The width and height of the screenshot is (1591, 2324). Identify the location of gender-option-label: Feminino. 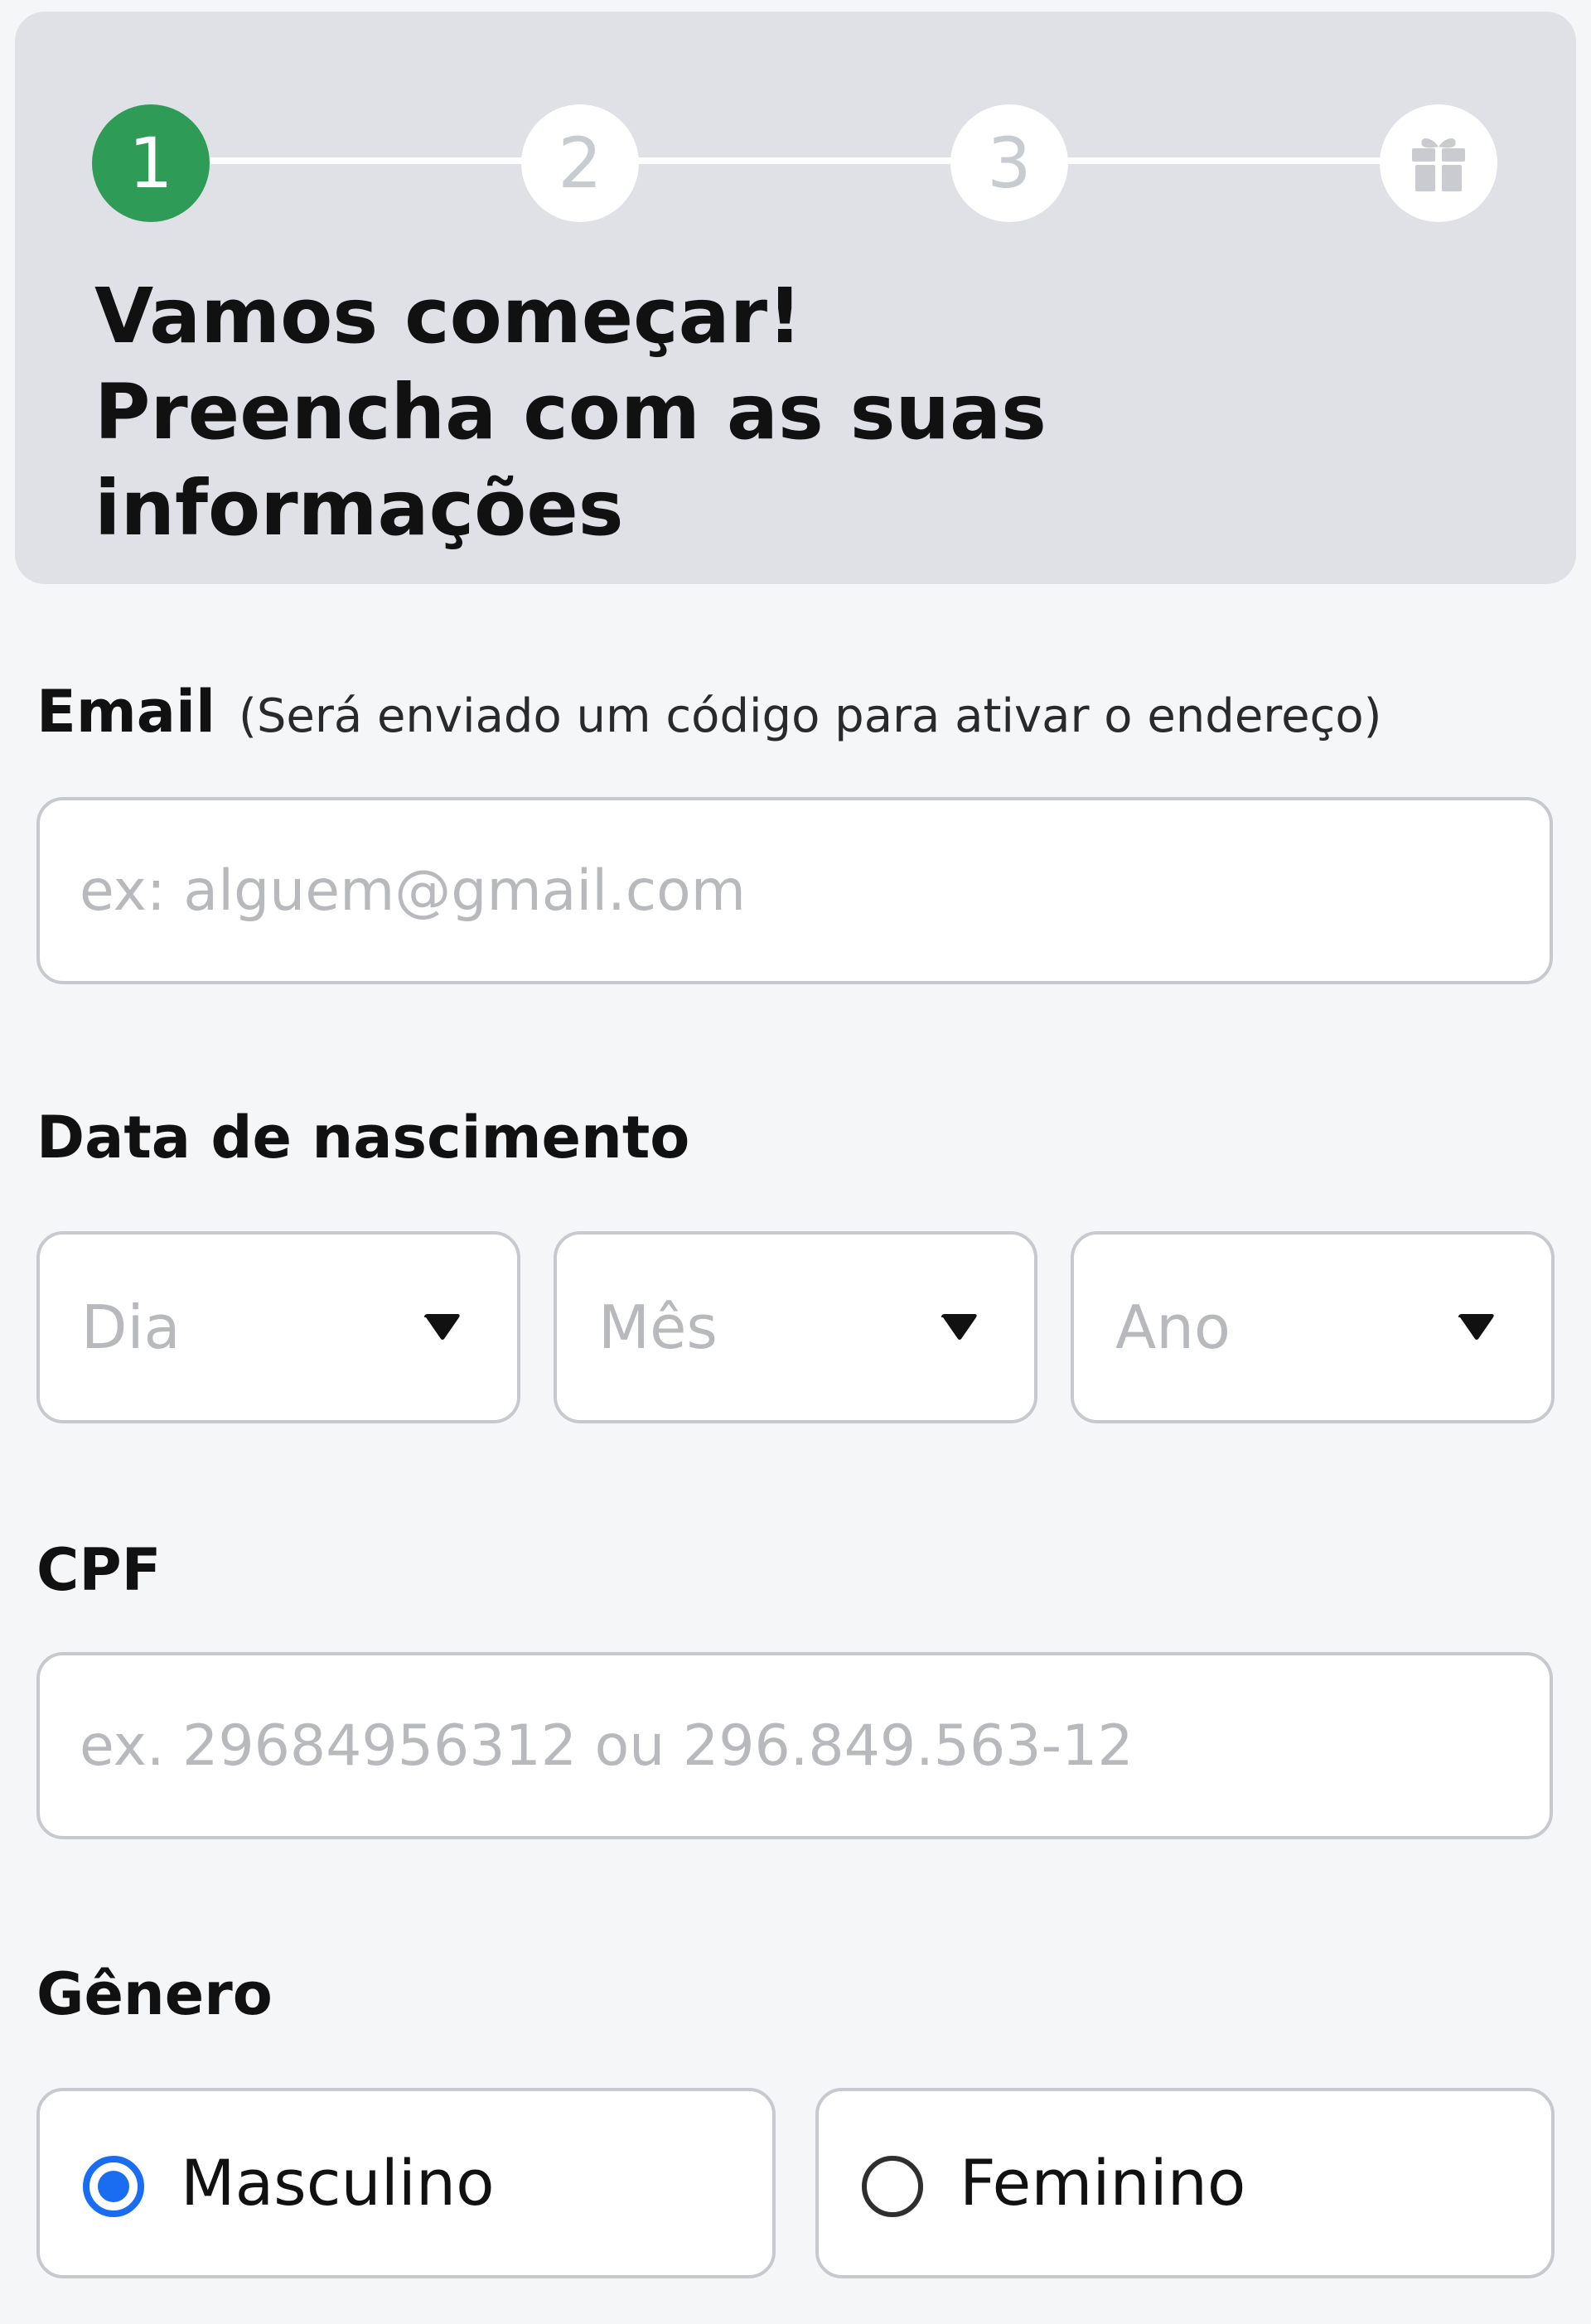
(1103, 2183).